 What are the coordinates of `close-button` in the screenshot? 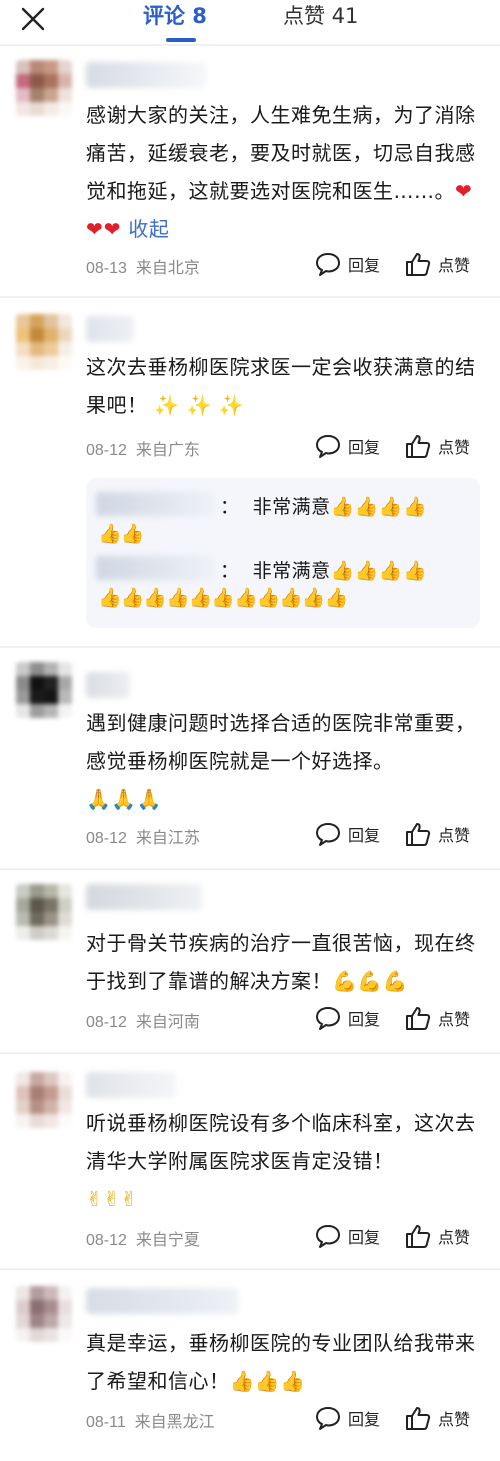 It's located at (33, 19).